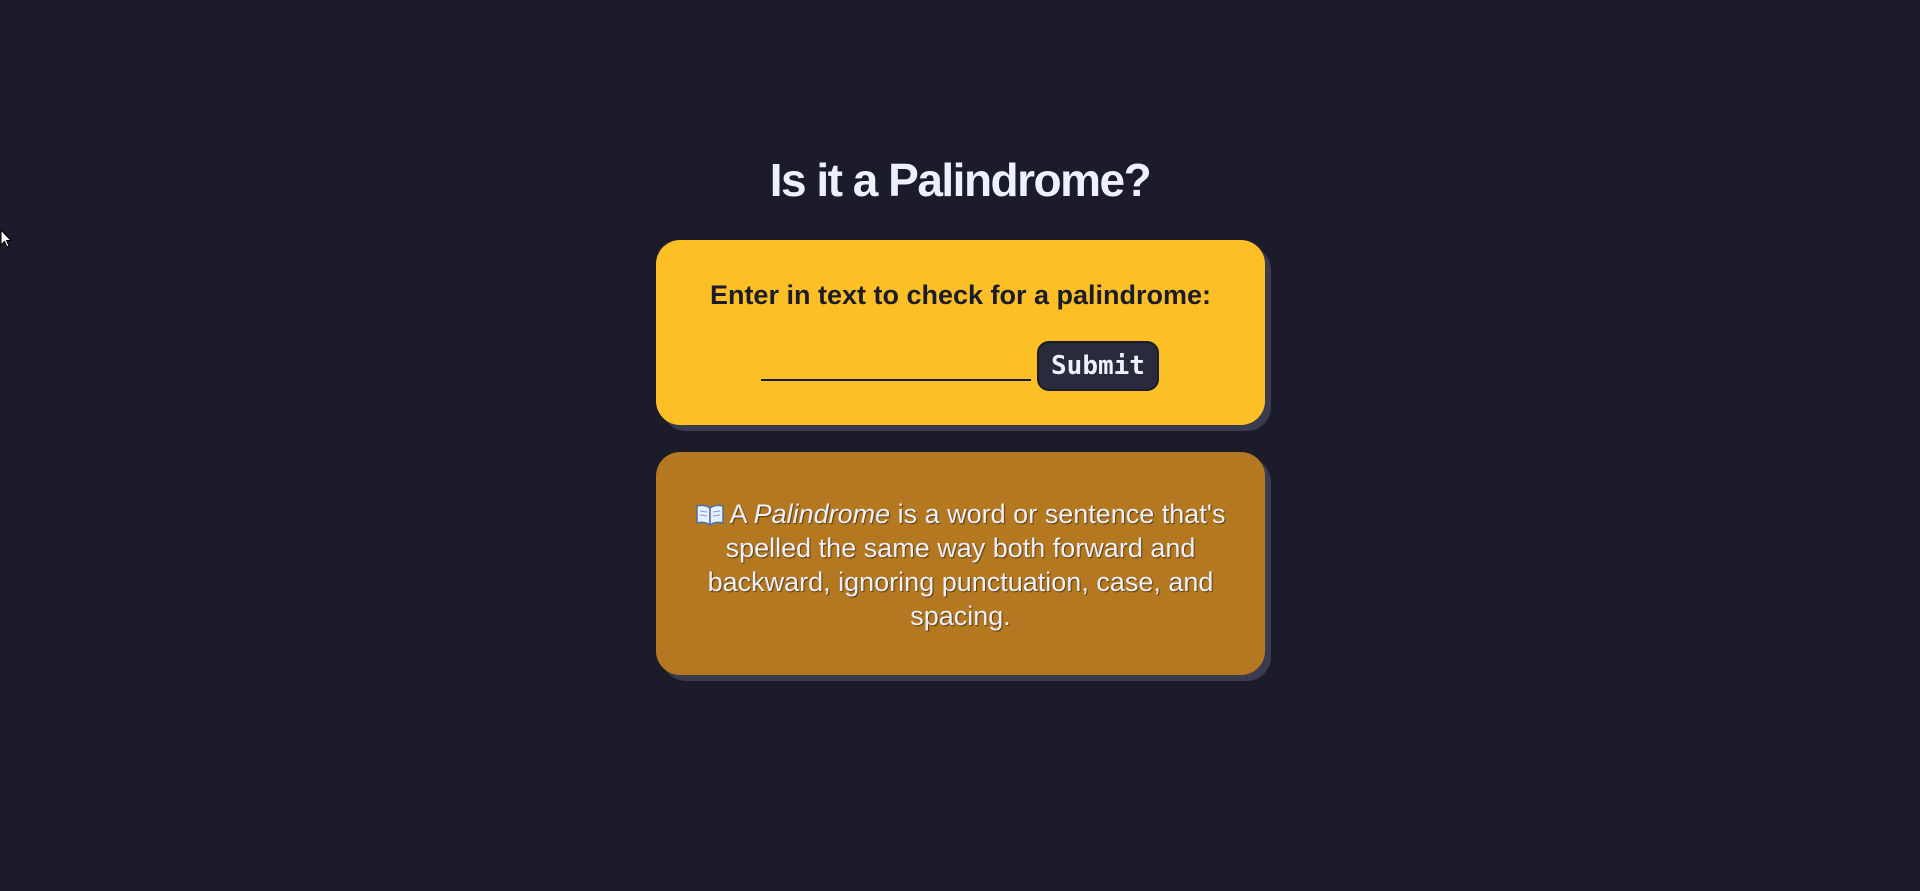 The width and height of the screenshot is (1920, 891). Describe the element at coordinates (960, 180) in the screenshot. I see `page-title: Is it a Palindrome?` at that location.